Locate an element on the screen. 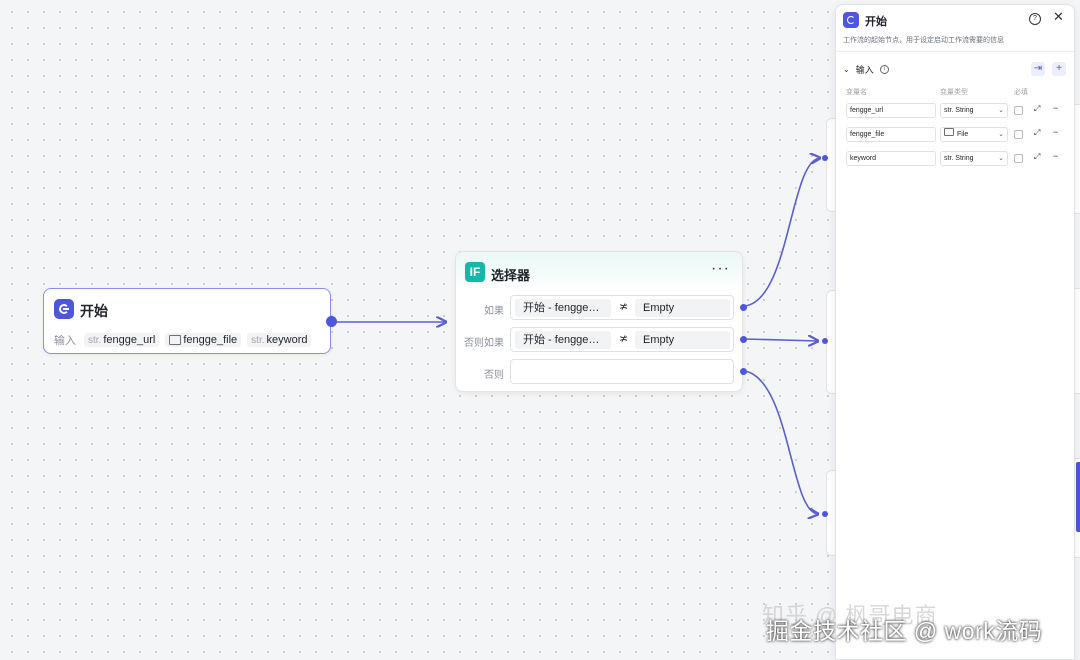 This screenshot has height=660, width=1080. input-label: 输入 is located at coordinates (65, 341).